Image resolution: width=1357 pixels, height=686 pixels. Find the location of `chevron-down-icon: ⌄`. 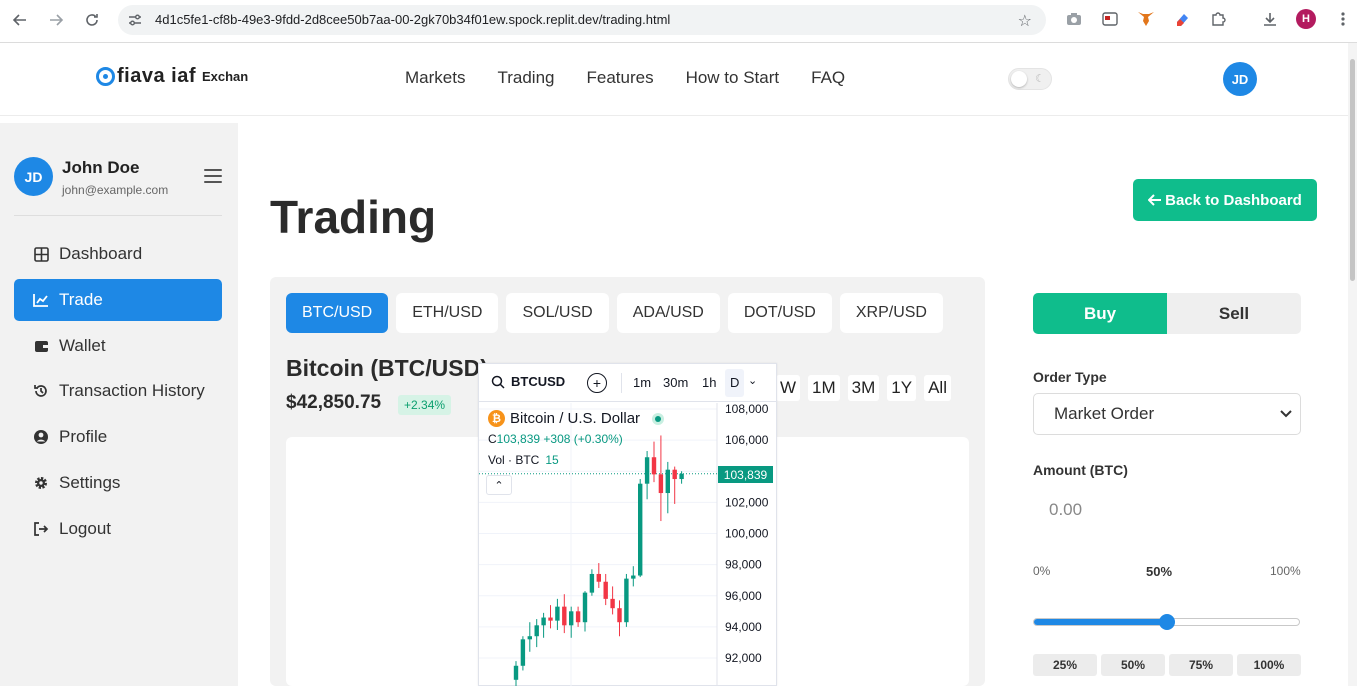

chevron-down-icon: ⌄ is located at coordinates (752, 380).